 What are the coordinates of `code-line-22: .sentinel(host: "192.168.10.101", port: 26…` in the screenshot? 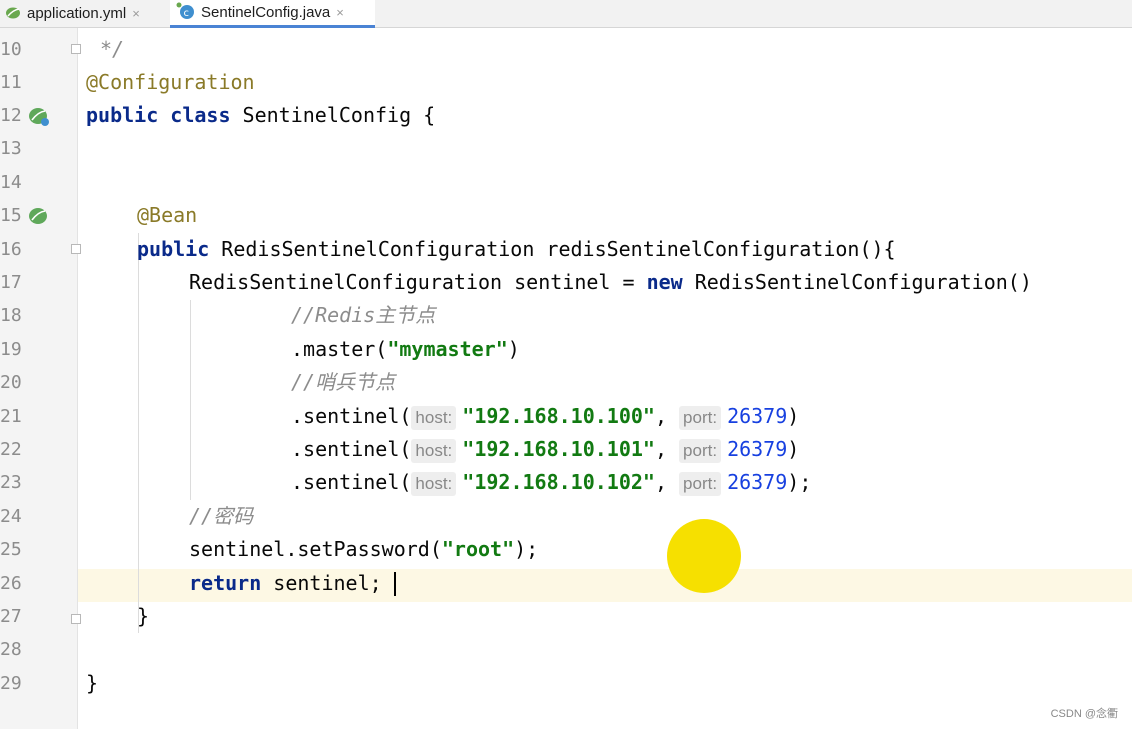 It's located at (545, 449).